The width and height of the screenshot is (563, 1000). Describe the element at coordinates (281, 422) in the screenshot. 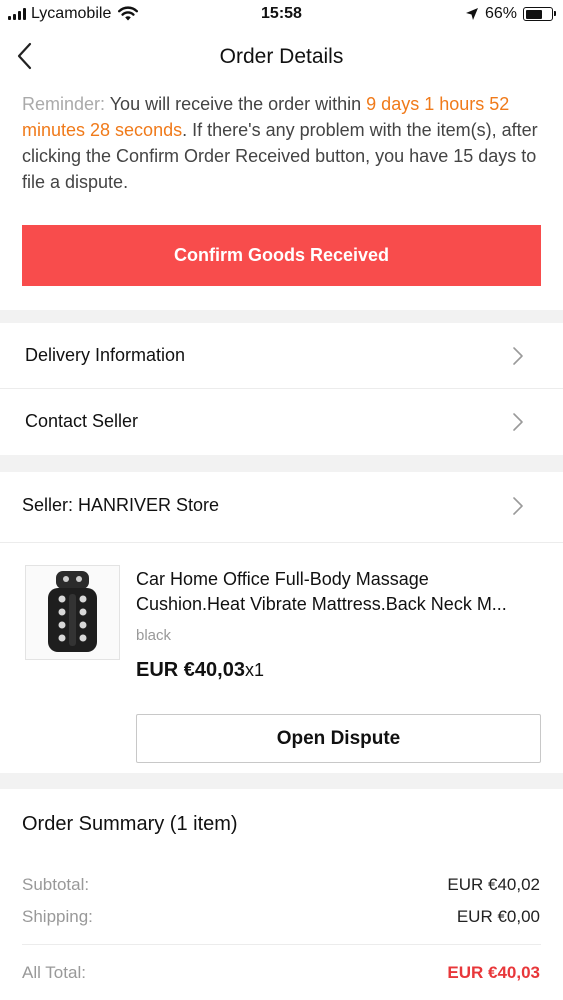

I see `contact-seller-row: Contact Seller` at that location.